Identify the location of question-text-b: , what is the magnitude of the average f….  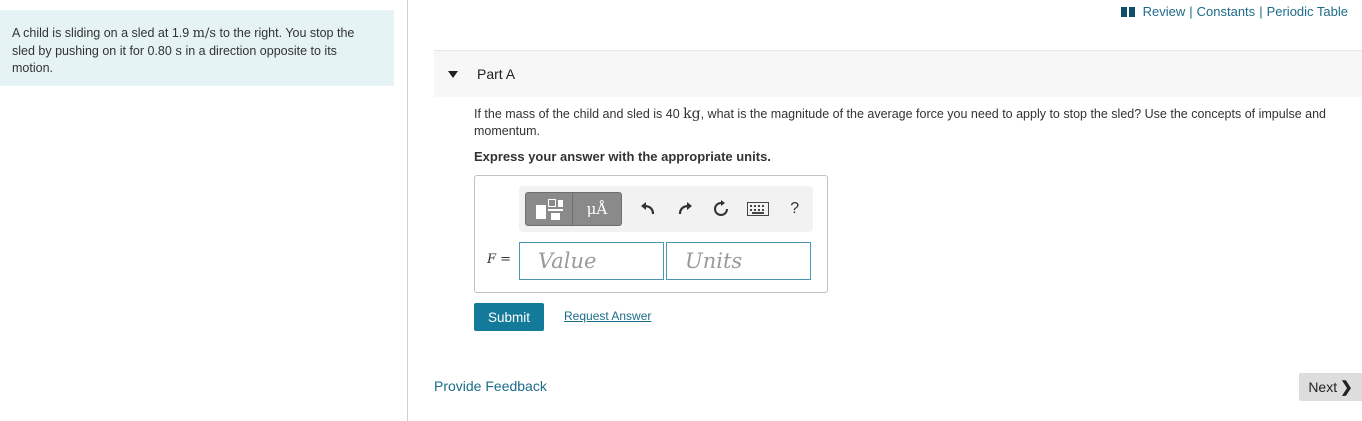
(1013, 114).